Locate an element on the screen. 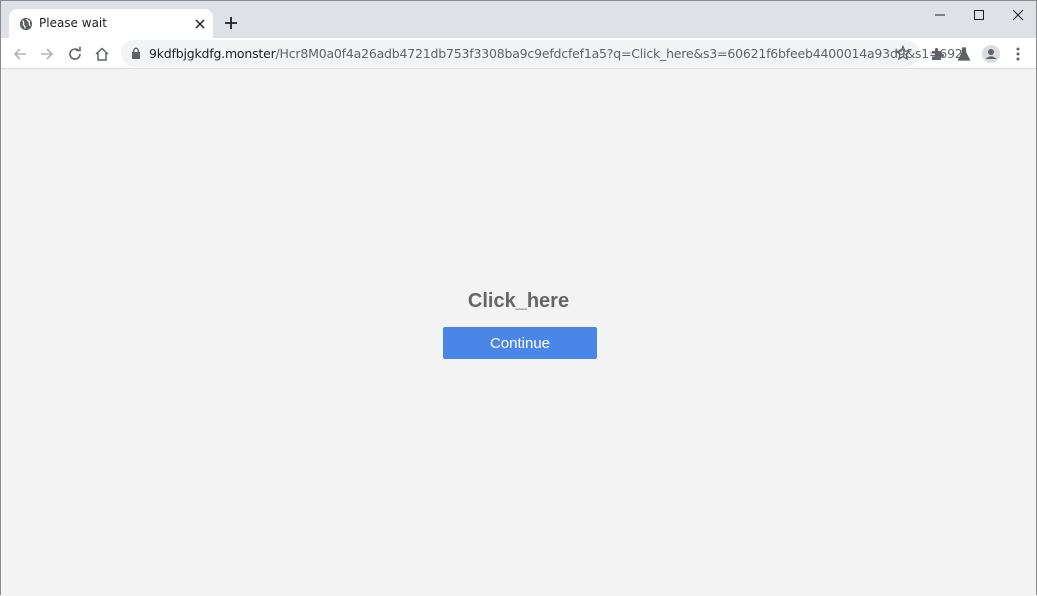  home-icon is located at coordinates (102, 54).